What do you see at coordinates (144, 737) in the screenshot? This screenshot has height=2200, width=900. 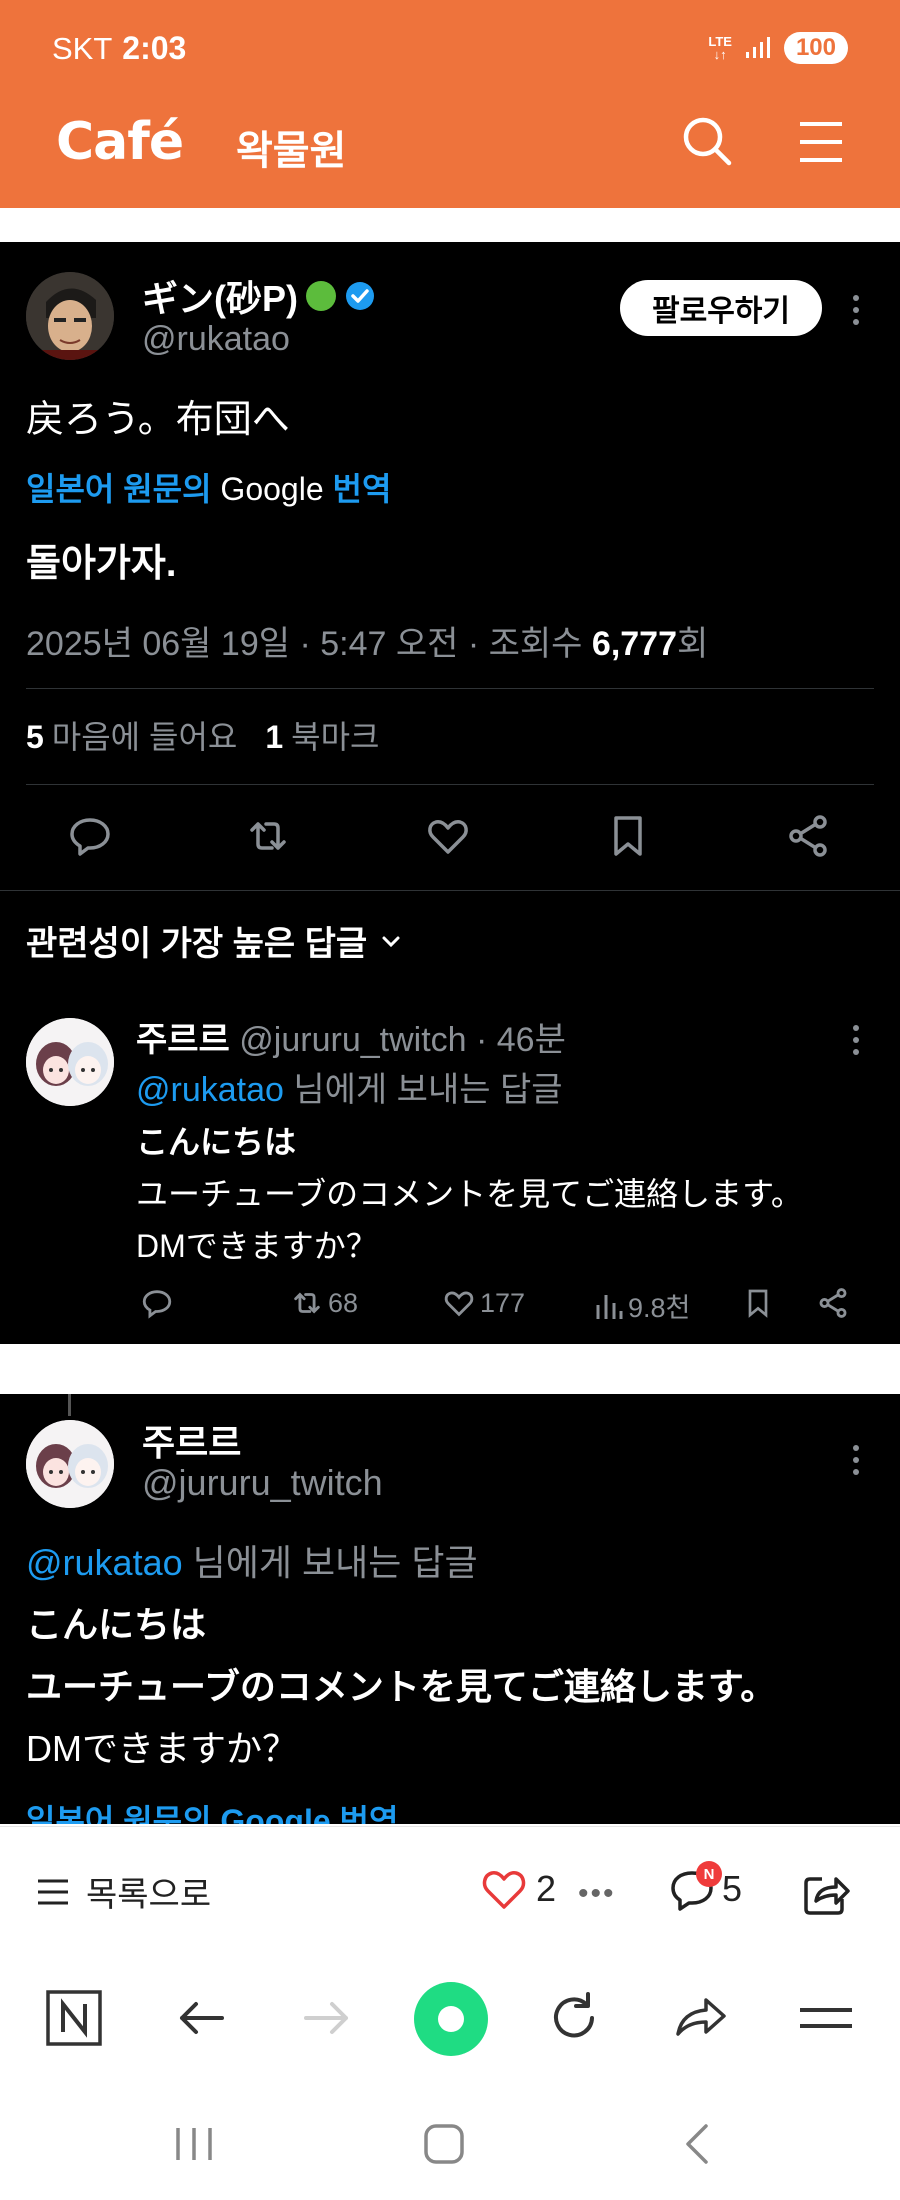 I see `likes-label: 마음에 들어요` at bounding box center [144, 737].